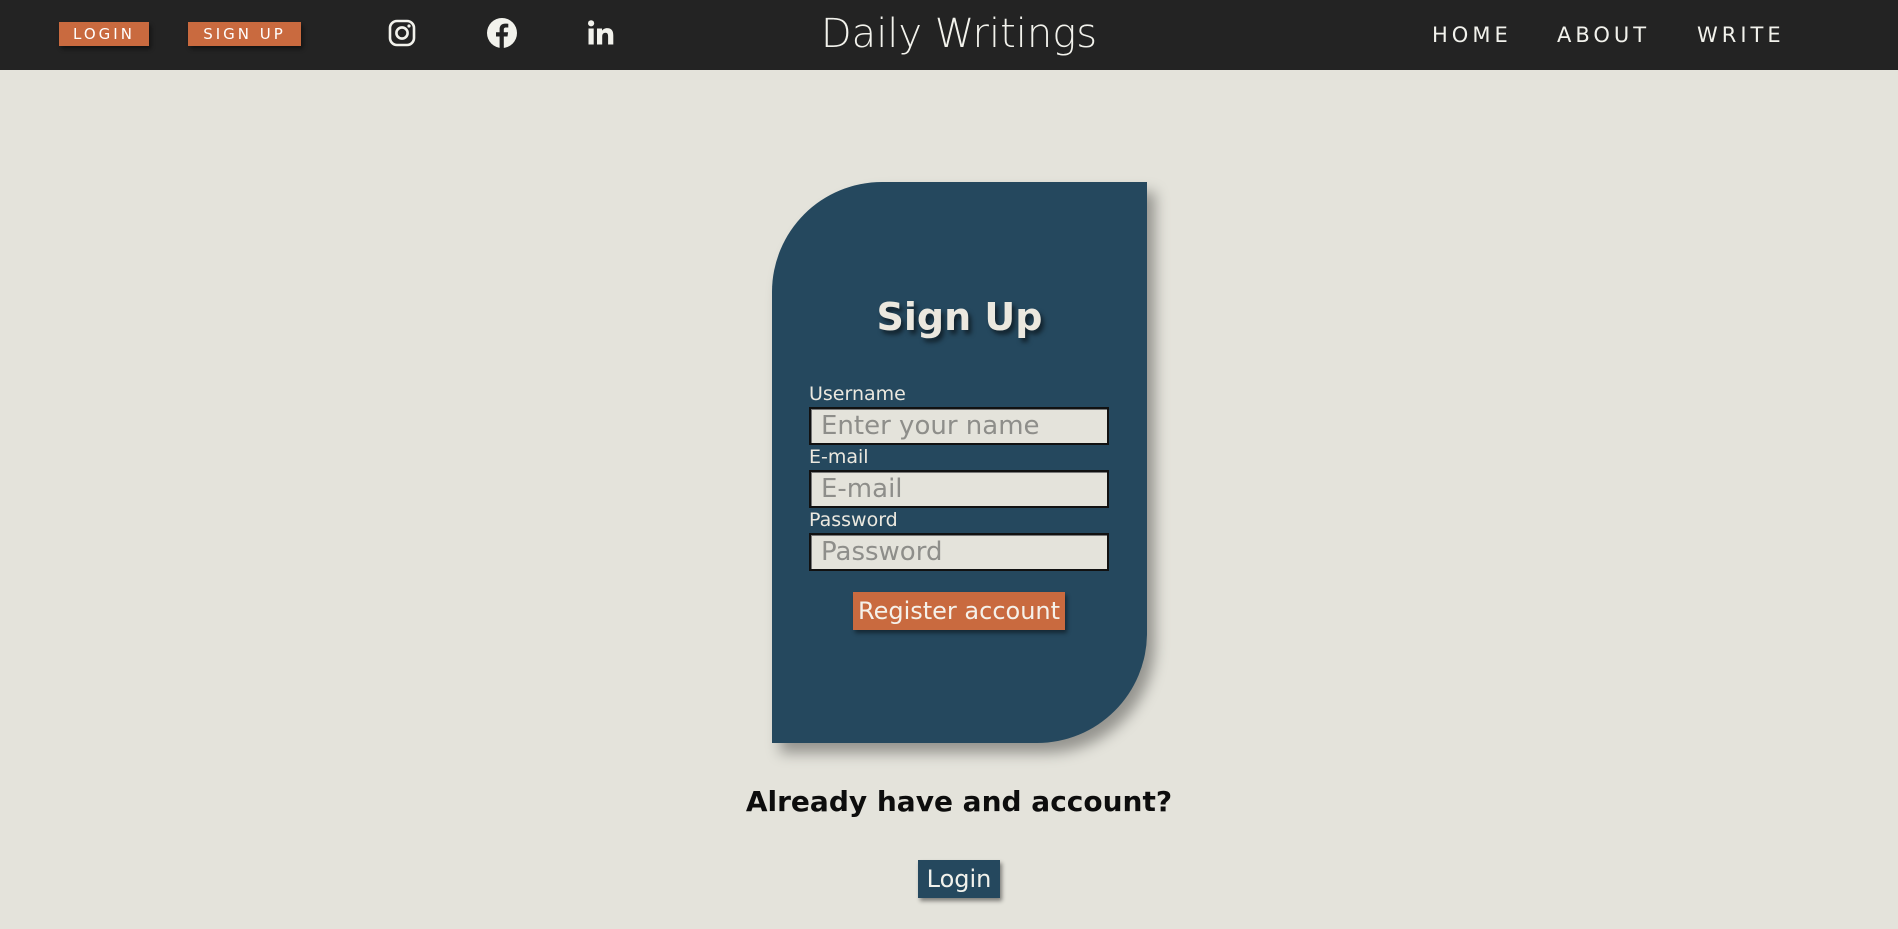 The height and width of the screenshot is (929, 1898). What do you see at coordinates (104, 34) in the screenshot?
I see `login-button: LOGIN` at bounding box center [104, 34].